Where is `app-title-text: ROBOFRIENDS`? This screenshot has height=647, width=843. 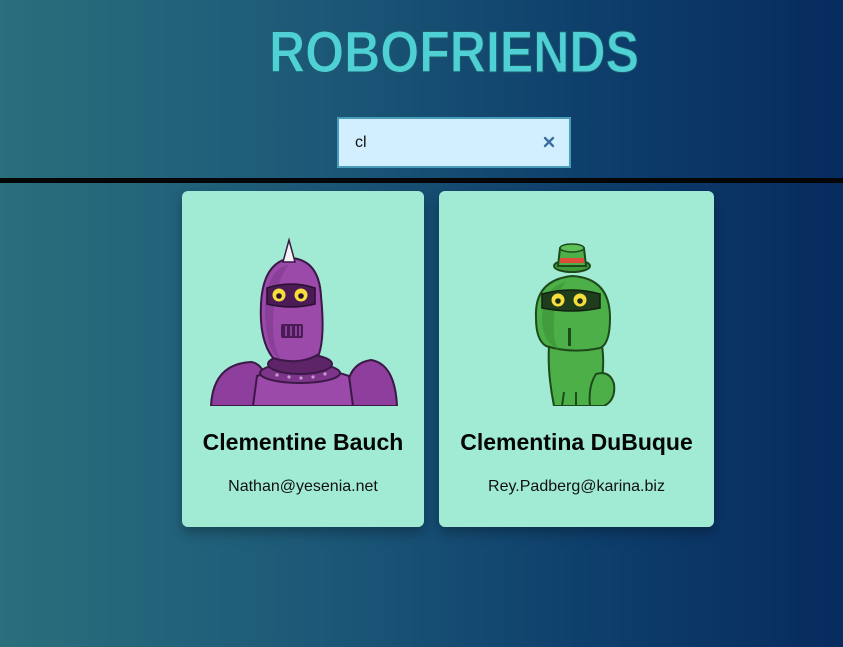 app-title-text: ROBOFRIENDS is located at coordinates (454, 51).